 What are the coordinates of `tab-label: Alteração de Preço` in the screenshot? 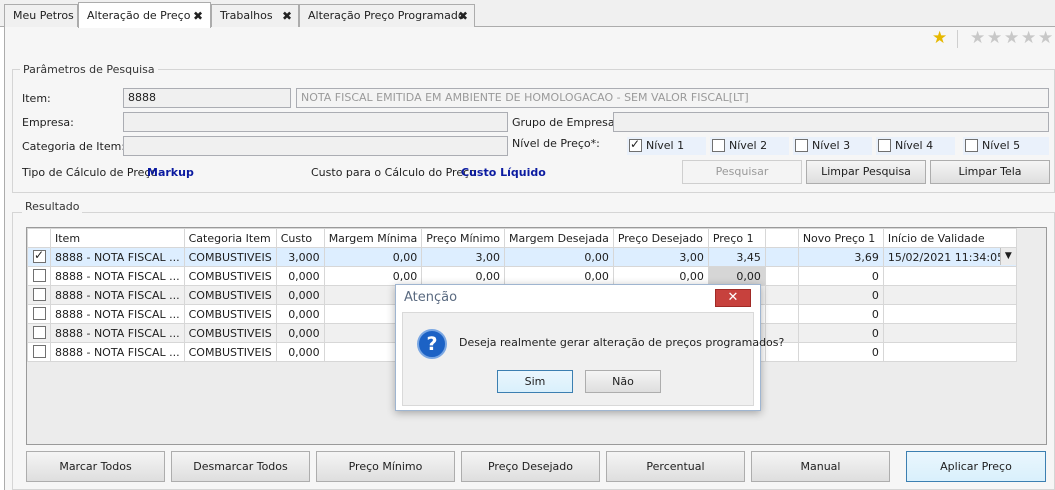 It's located at (139, 15).